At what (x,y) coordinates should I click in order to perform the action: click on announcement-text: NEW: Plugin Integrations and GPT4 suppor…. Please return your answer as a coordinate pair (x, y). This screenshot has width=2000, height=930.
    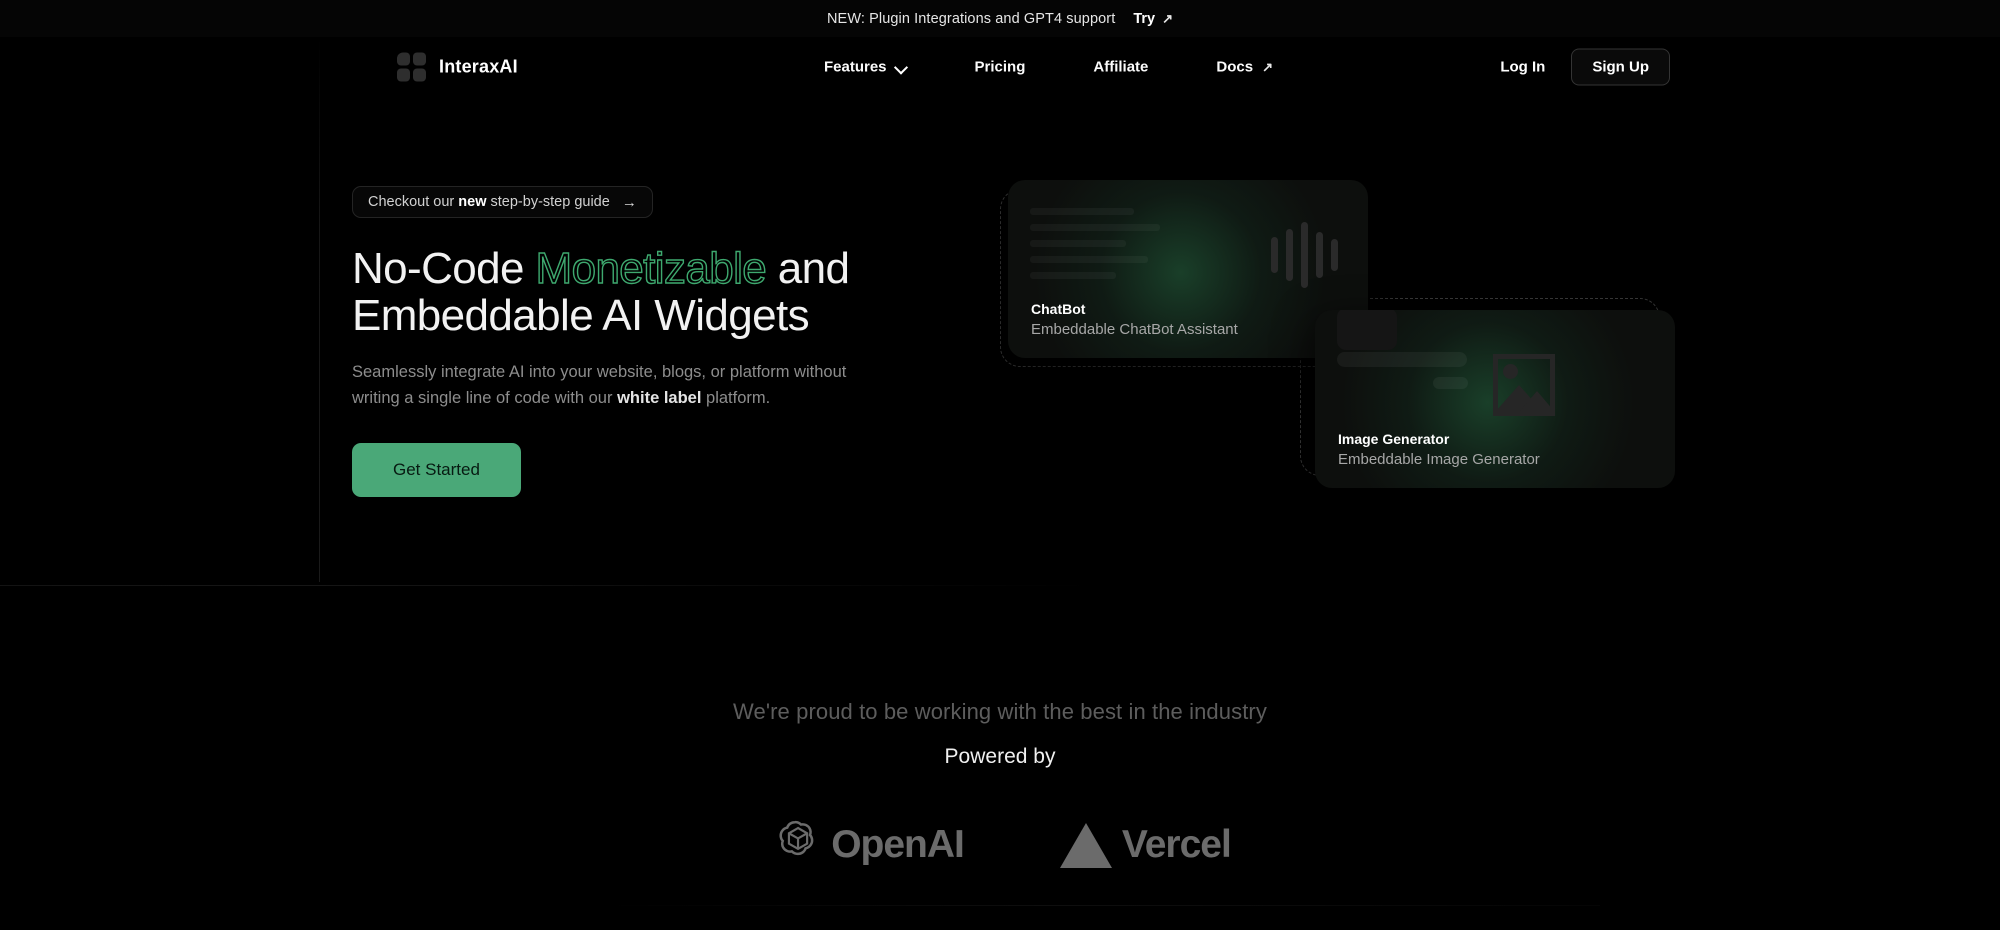
    Looking at the image, I should click on (971, 18).